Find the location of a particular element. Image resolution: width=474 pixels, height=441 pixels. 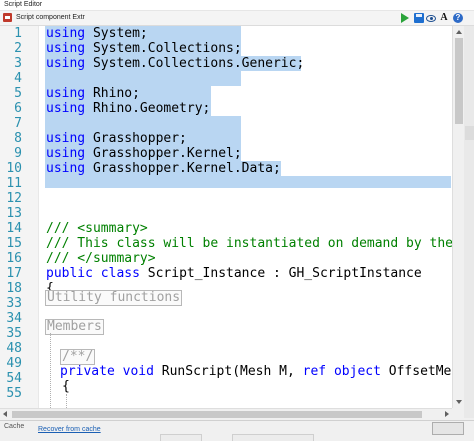

component-label: Script component Extr is located at coordinates (50, 17).